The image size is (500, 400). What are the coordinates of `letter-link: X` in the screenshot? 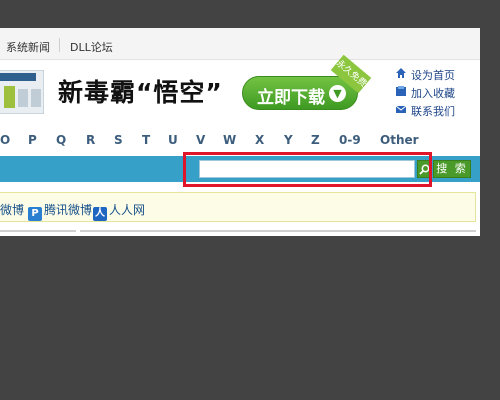 It's located at (259, 140).